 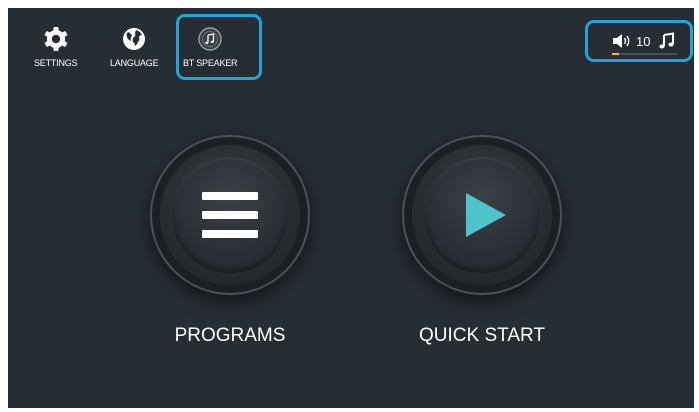 What do you see at coordinates (639, 41) in the screenshot?
I see `volume-highlight` at bounding box center [639, 41].